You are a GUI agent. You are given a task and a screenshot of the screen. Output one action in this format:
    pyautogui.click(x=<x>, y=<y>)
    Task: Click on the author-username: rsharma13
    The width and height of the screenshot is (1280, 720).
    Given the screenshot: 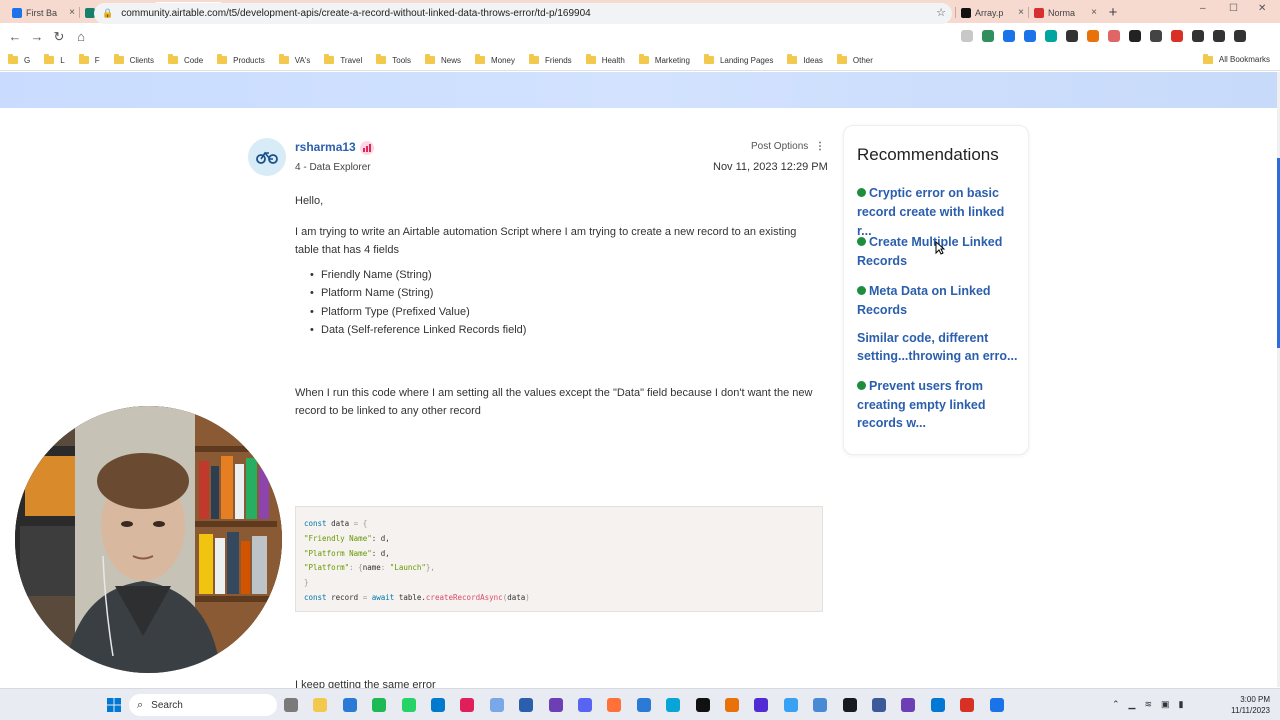 What is the action you would take?
    pyautogui.click(x=325, y=147)
    